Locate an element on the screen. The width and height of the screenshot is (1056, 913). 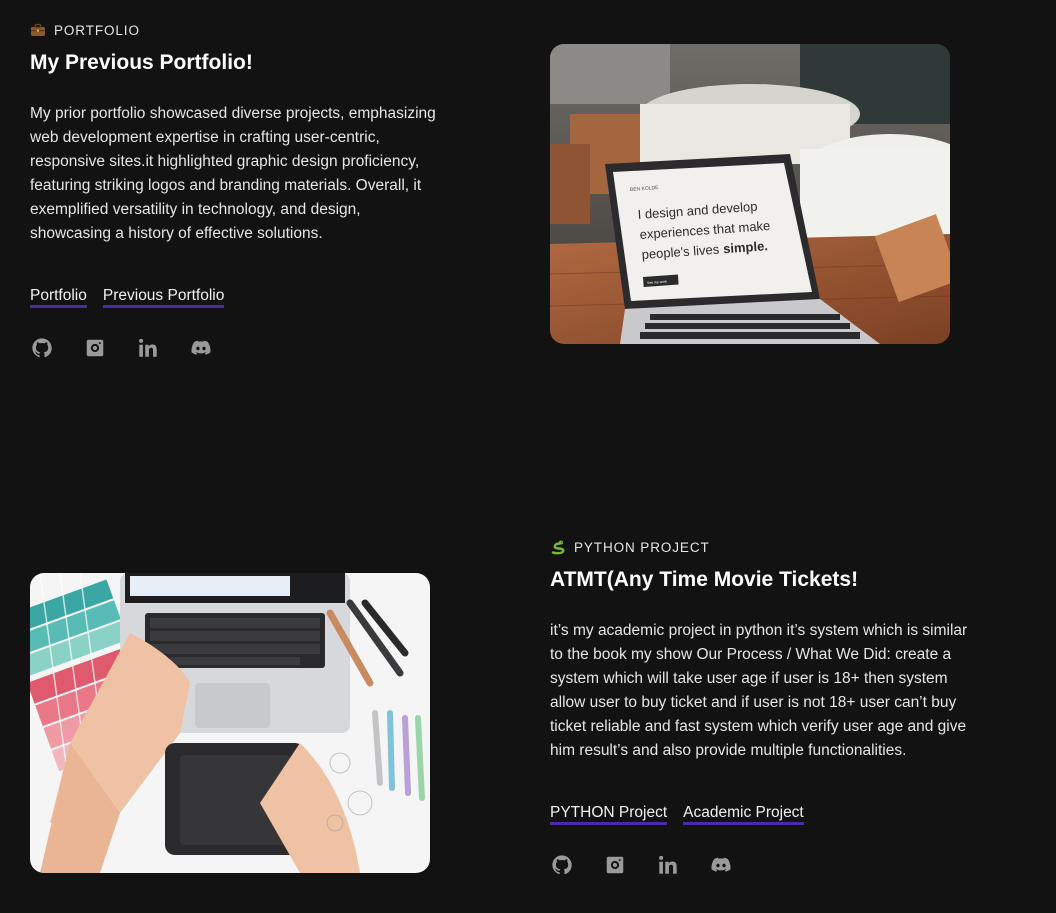
project-kicker-label: PORTFOLIO is located at coordinates (97, 30).